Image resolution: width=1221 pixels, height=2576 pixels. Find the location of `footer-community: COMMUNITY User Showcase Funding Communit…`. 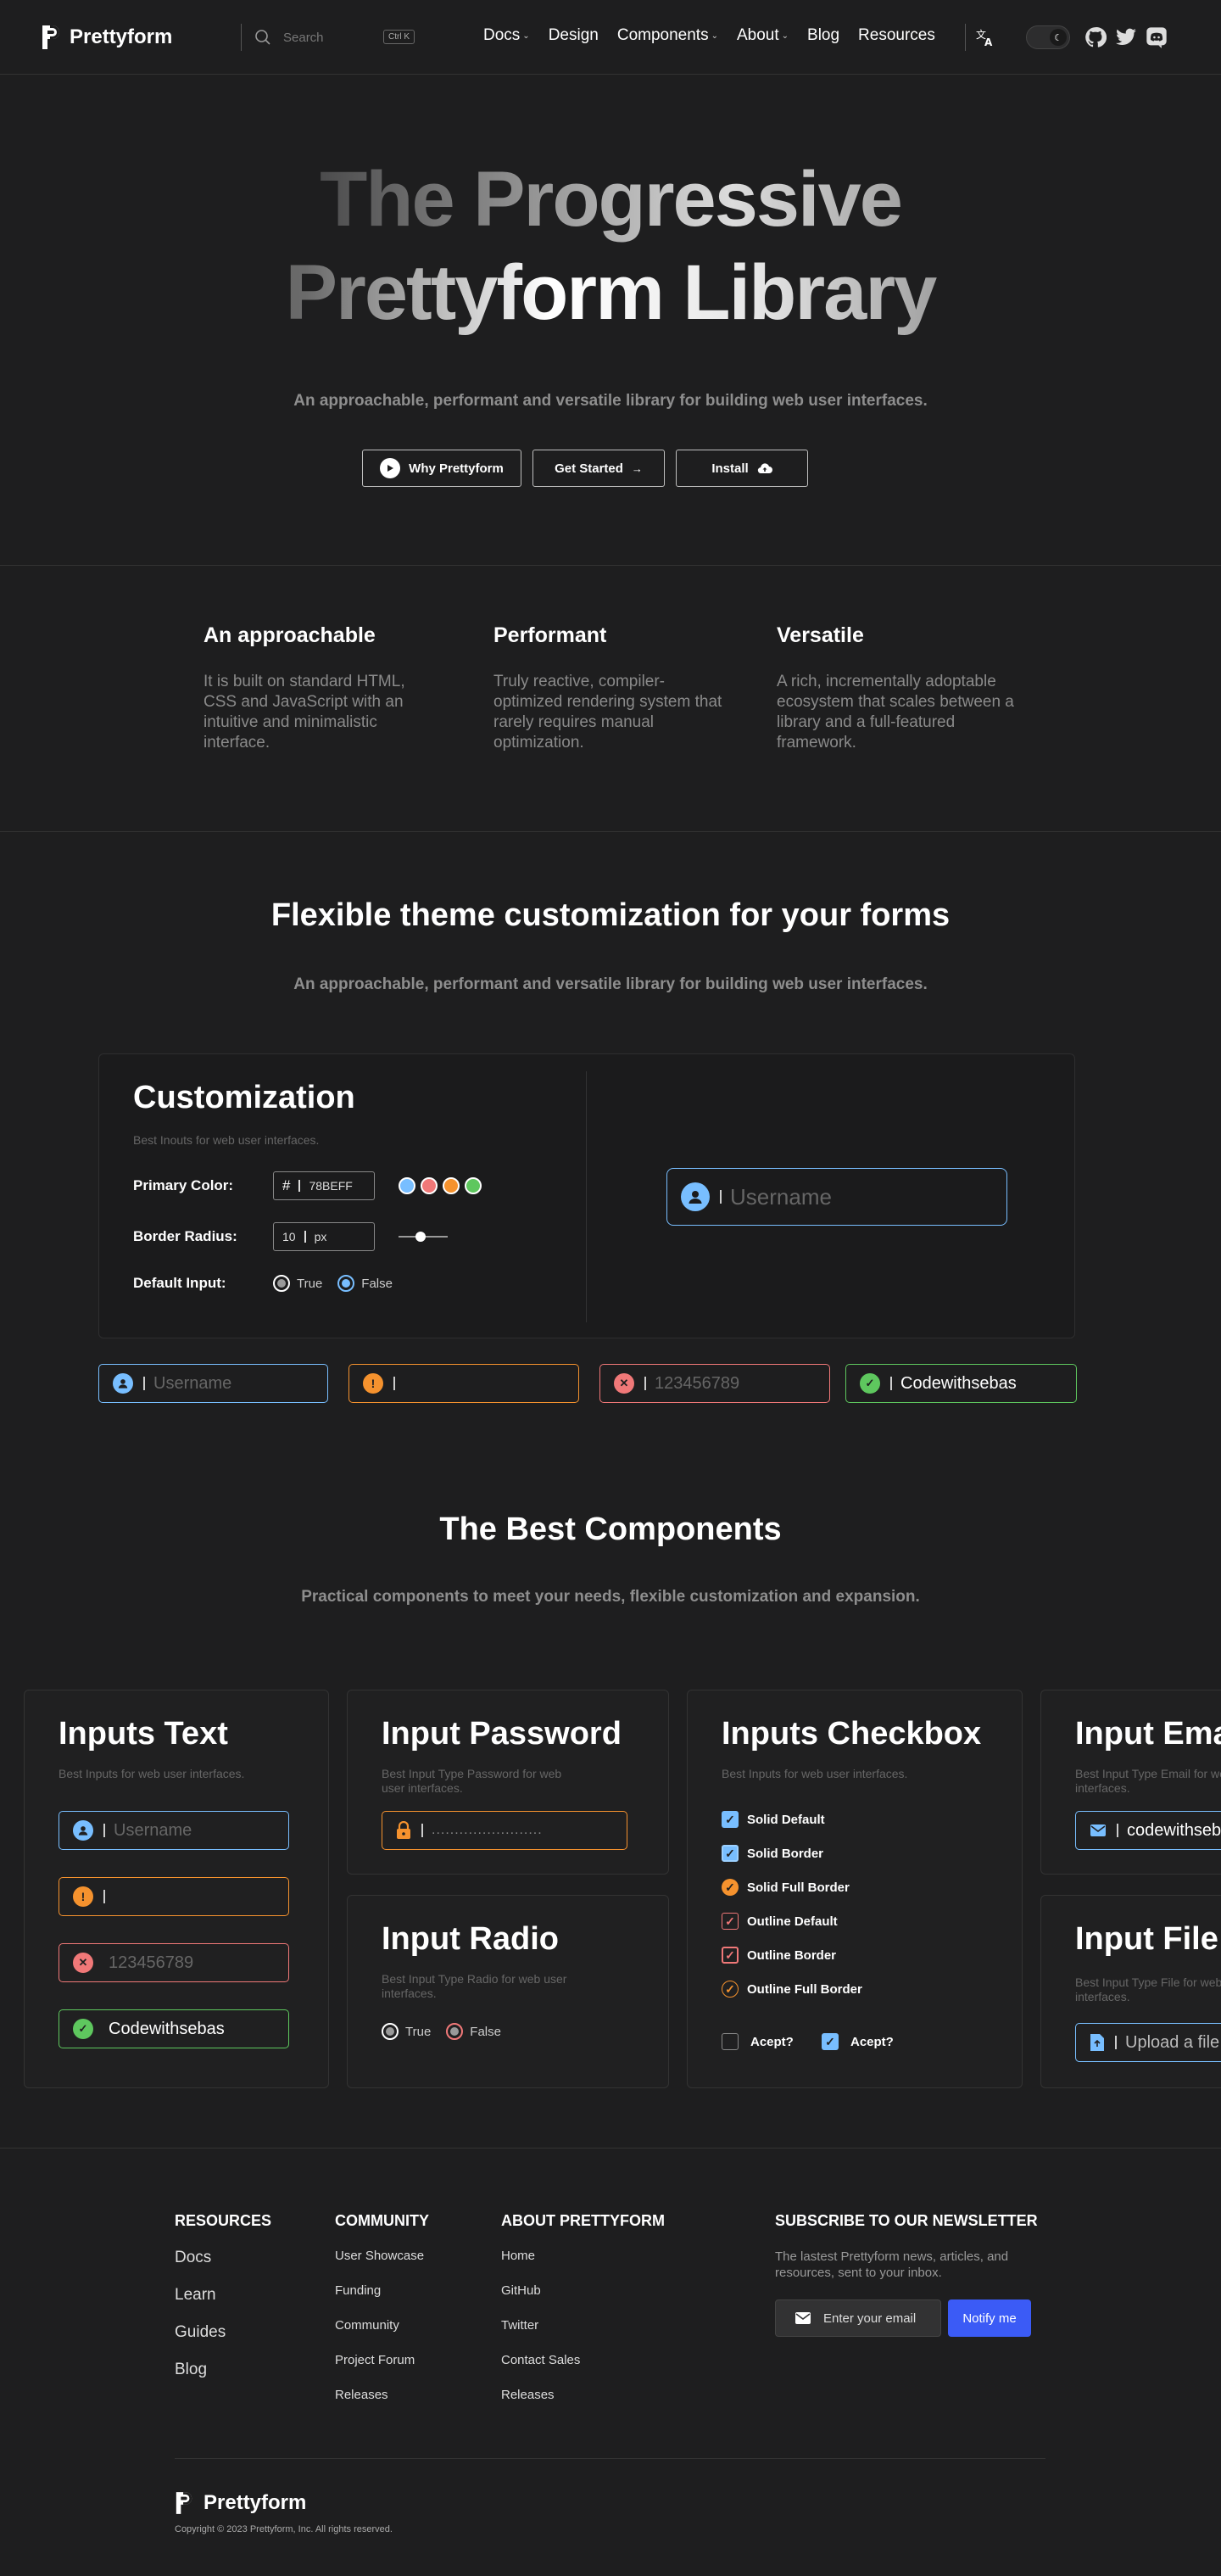

footer-community: COMMUNITY User Showcase Funding Communit… is located at coordinates (382, 2317).